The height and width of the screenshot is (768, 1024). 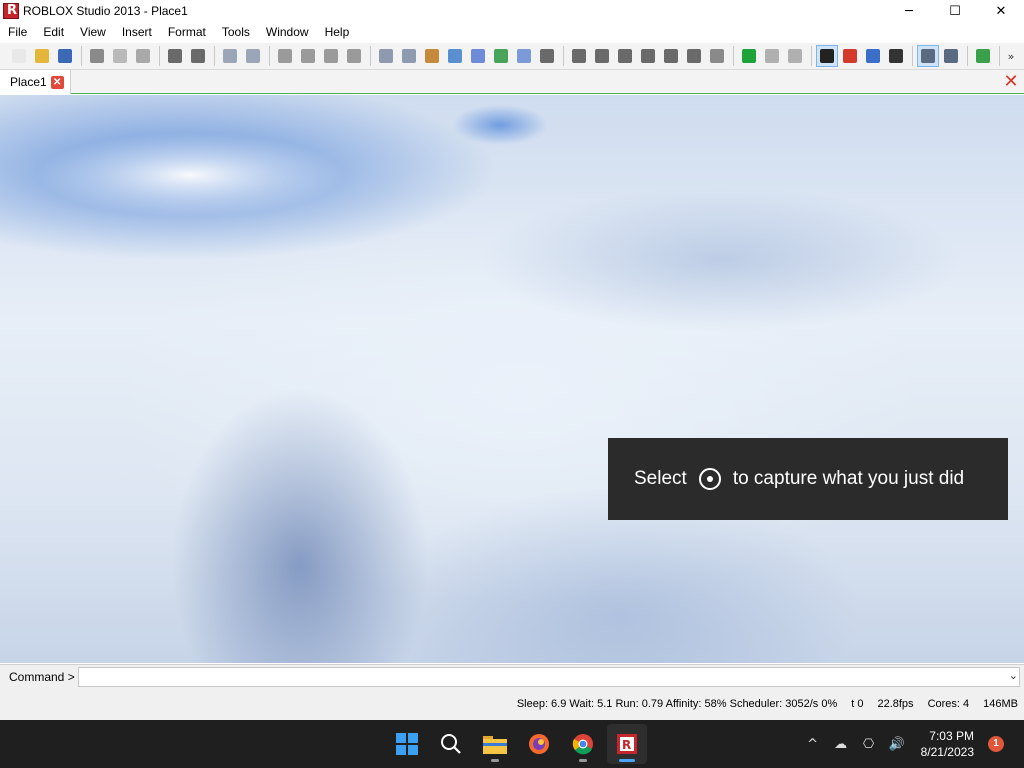 I want to click on rotate-right-icon, so click(x=602, y=56).